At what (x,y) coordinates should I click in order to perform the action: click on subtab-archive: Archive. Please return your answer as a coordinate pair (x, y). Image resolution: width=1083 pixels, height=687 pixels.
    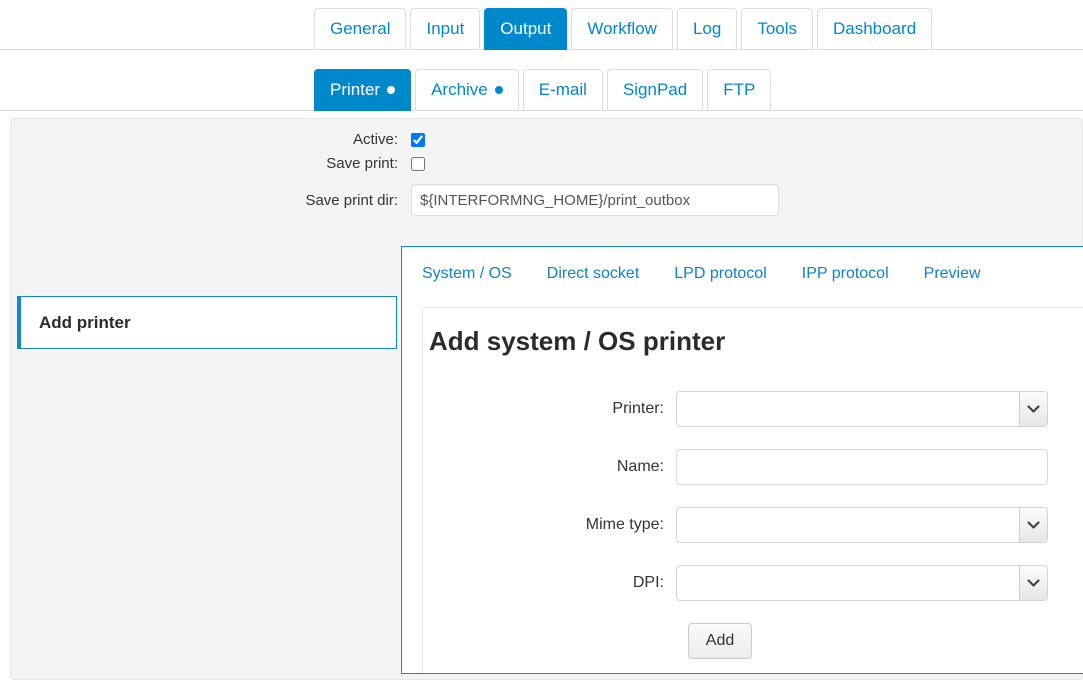
    Looking at the image, I should click on (467, 90).